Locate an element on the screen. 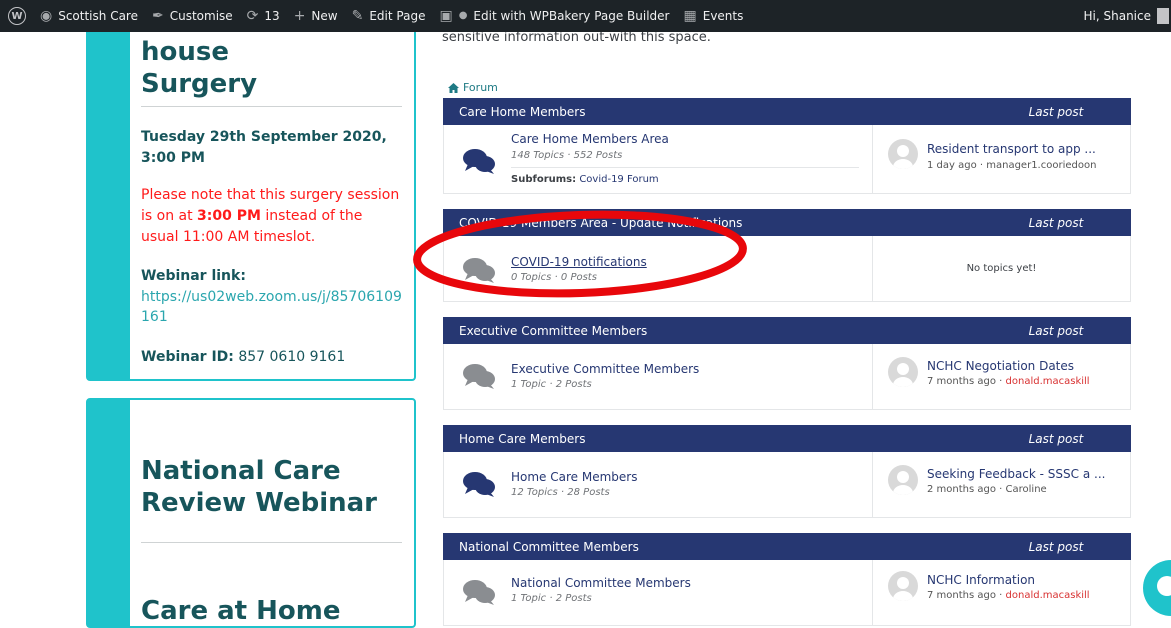 The width and height of the screenshot is (1171, 628). last-post-time: 2 months ago · is located at coordinates (966, 489).